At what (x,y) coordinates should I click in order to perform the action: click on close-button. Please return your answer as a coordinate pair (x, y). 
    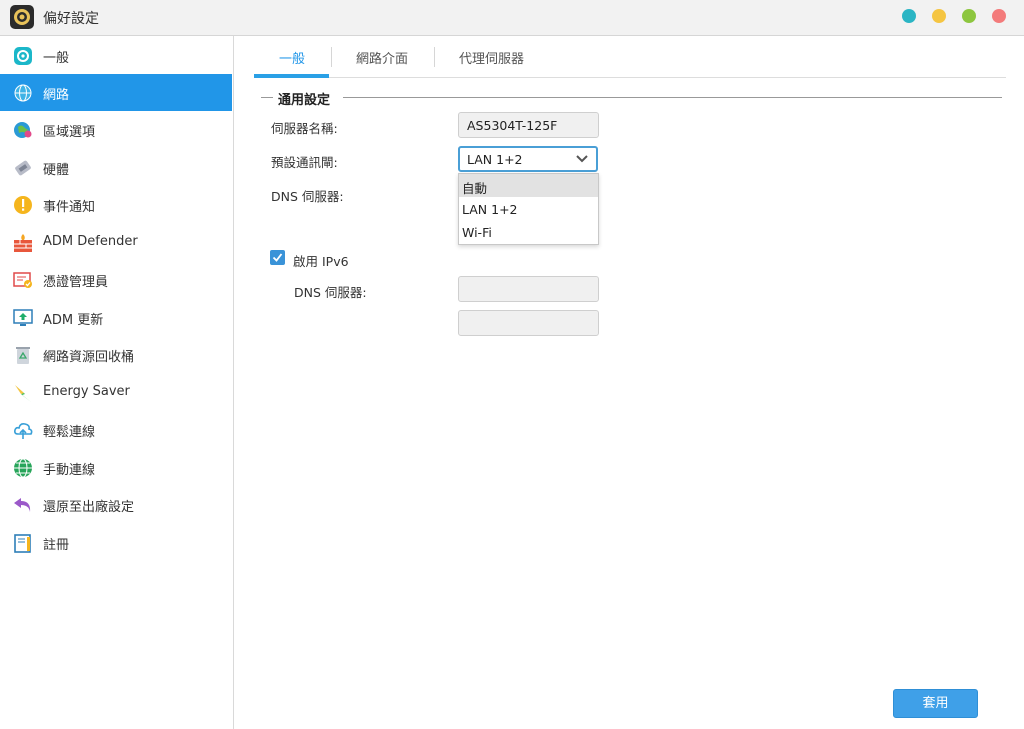
    Looking at the image, I should click on (999, 16).